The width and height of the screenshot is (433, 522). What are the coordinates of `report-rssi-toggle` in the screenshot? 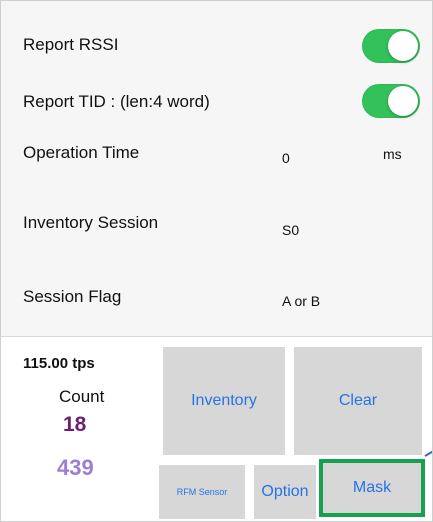 It's located at (391, 46).